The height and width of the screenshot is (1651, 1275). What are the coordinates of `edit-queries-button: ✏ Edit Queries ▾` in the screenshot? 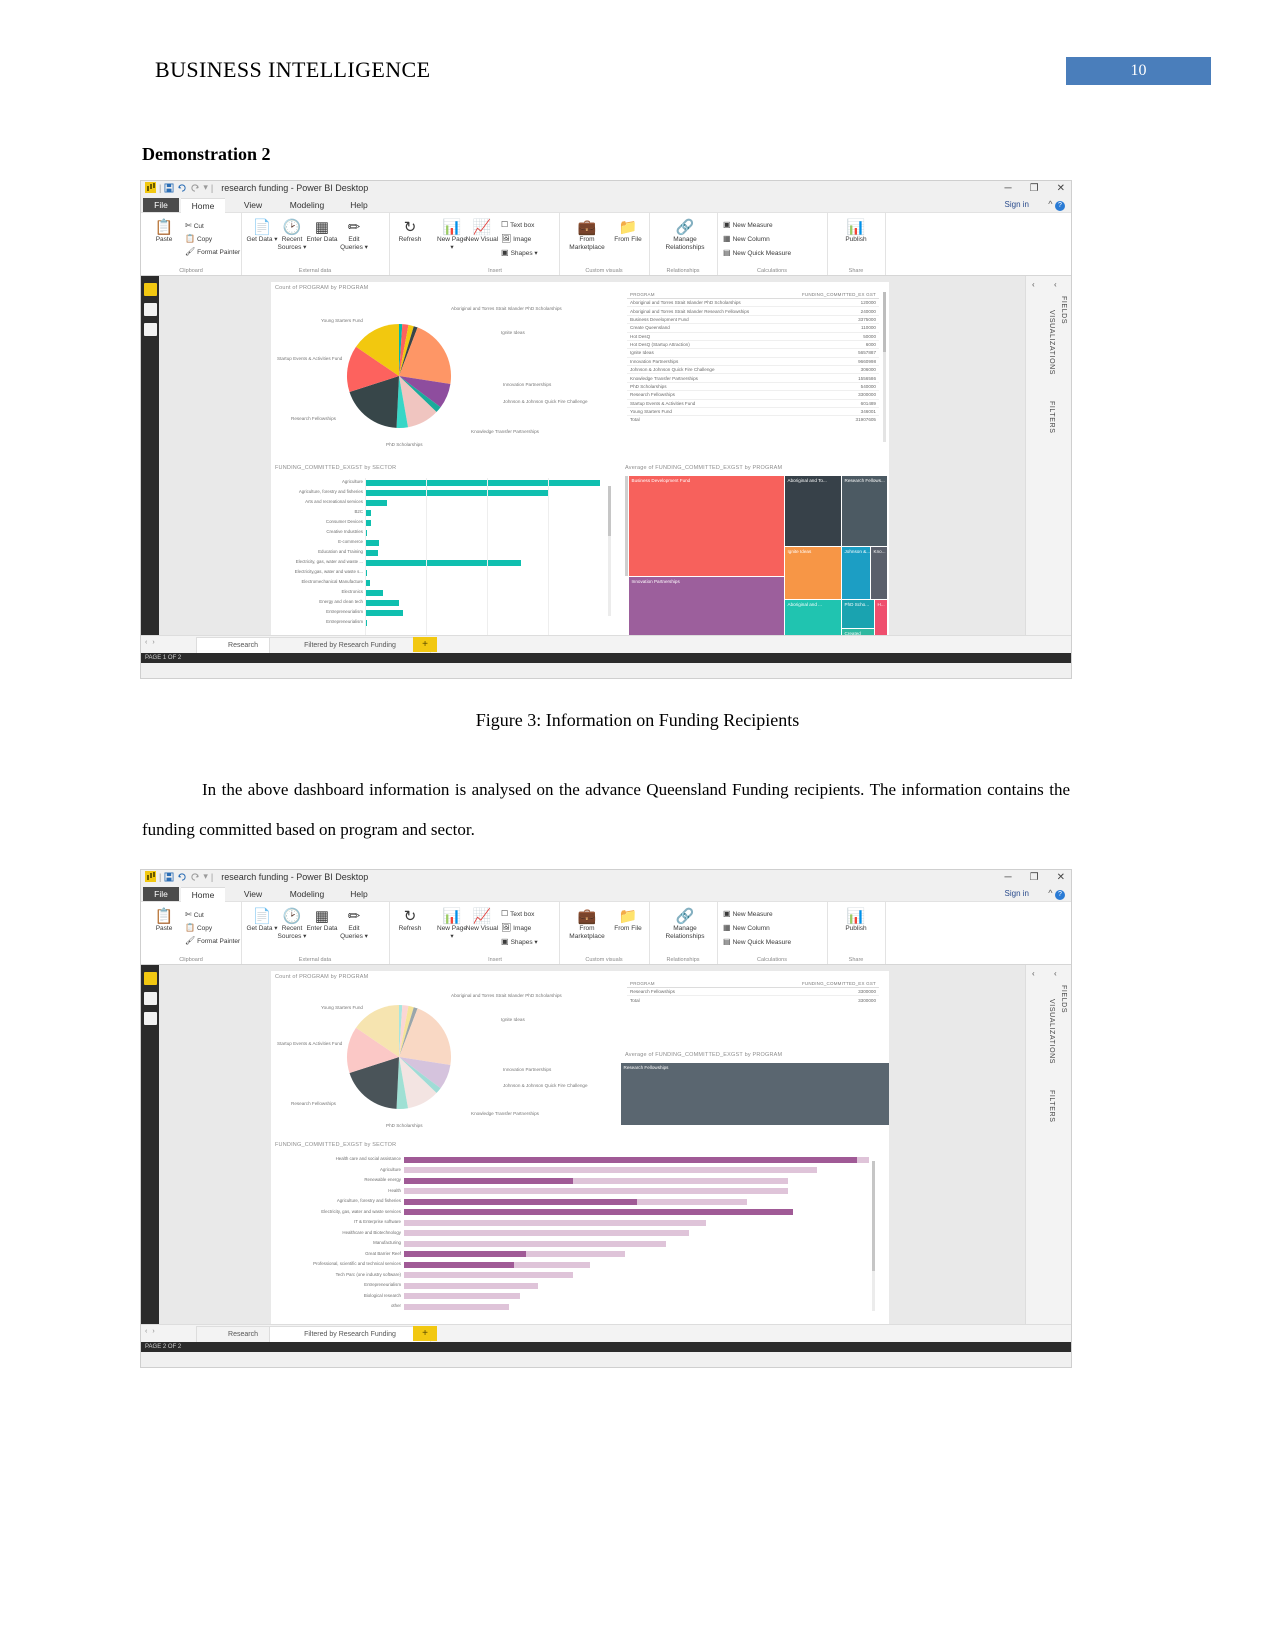 It's located at (354, 235).